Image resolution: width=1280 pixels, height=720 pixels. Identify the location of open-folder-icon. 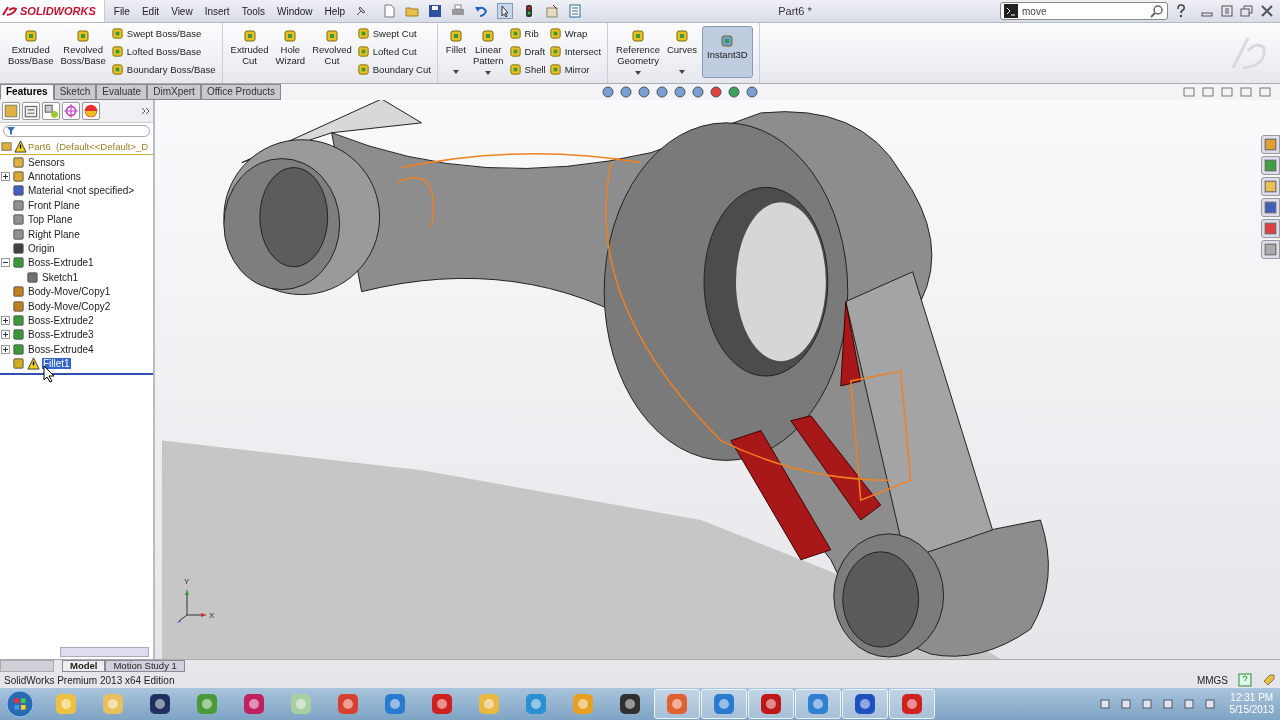
(412, 11).